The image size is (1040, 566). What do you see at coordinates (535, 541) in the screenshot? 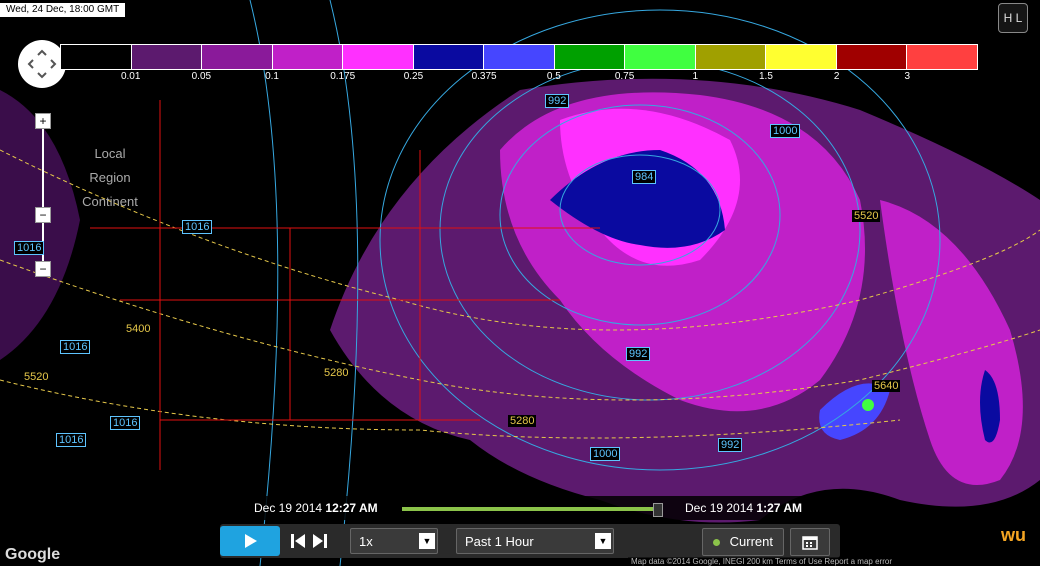
I see `range-select: Past 1 Hour ▼` at bounding box center [535, 541].